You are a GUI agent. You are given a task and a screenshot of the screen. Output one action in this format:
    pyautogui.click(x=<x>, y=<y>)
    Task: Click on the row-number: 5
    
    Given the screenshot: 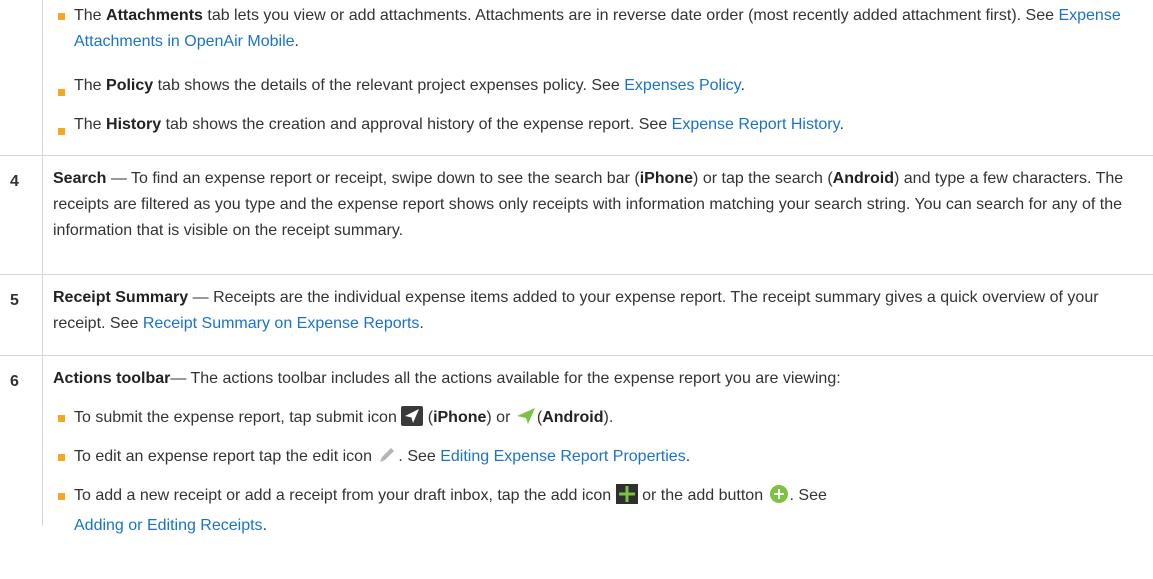 What is the action you would take?
    pyautogui.click(x=14, y=300)
    